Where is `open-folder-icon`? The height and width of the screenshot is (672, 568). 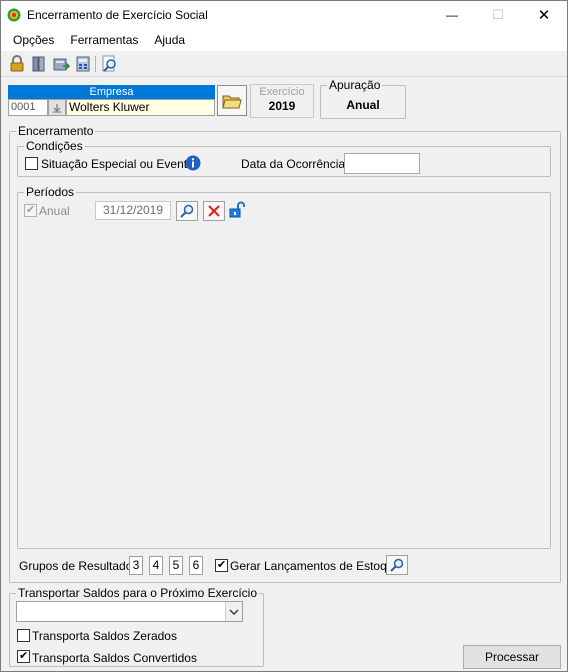 open-folder-icon is located at coordinates (232, 101).